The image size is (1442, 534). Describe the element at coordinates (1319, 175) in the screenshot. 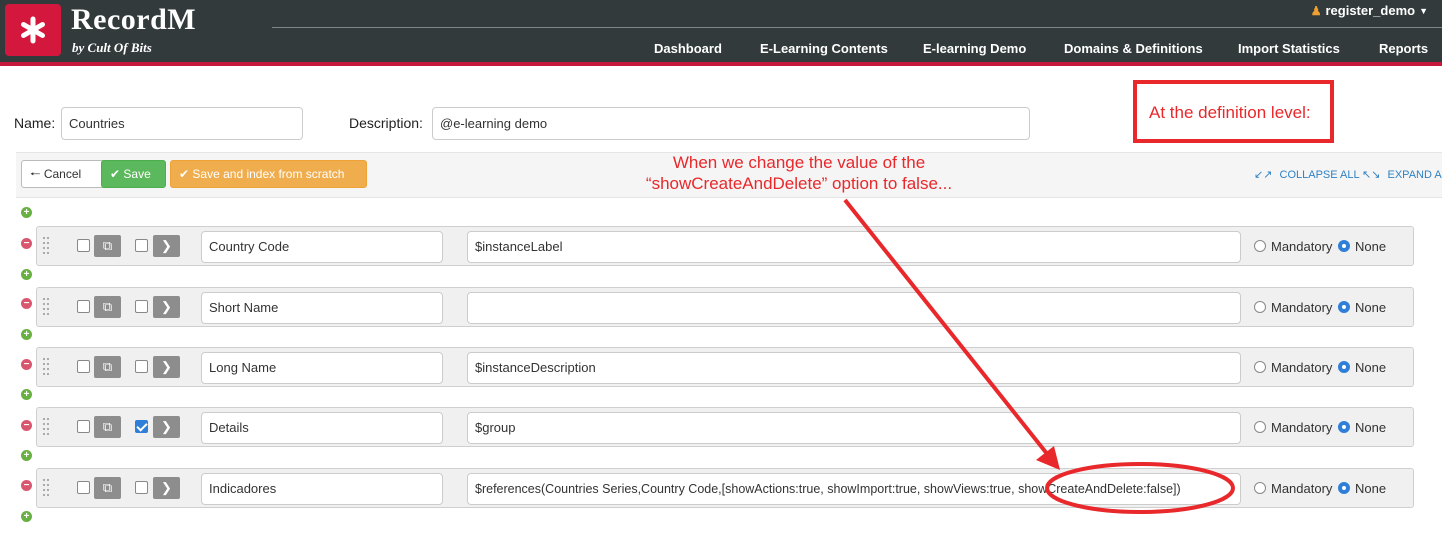

I see `collapse-all-label: COLLAPSE ALL` at that location.